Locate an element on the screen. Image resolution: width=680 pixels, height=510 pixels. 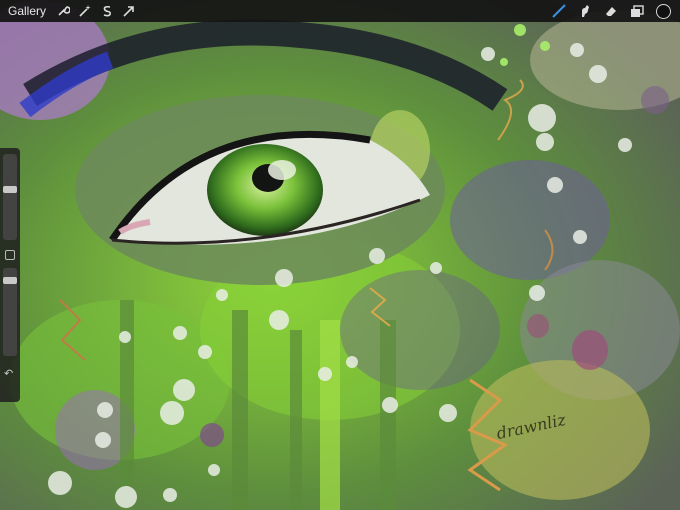
magic-wand-icon is located at coordinates (85, 11).